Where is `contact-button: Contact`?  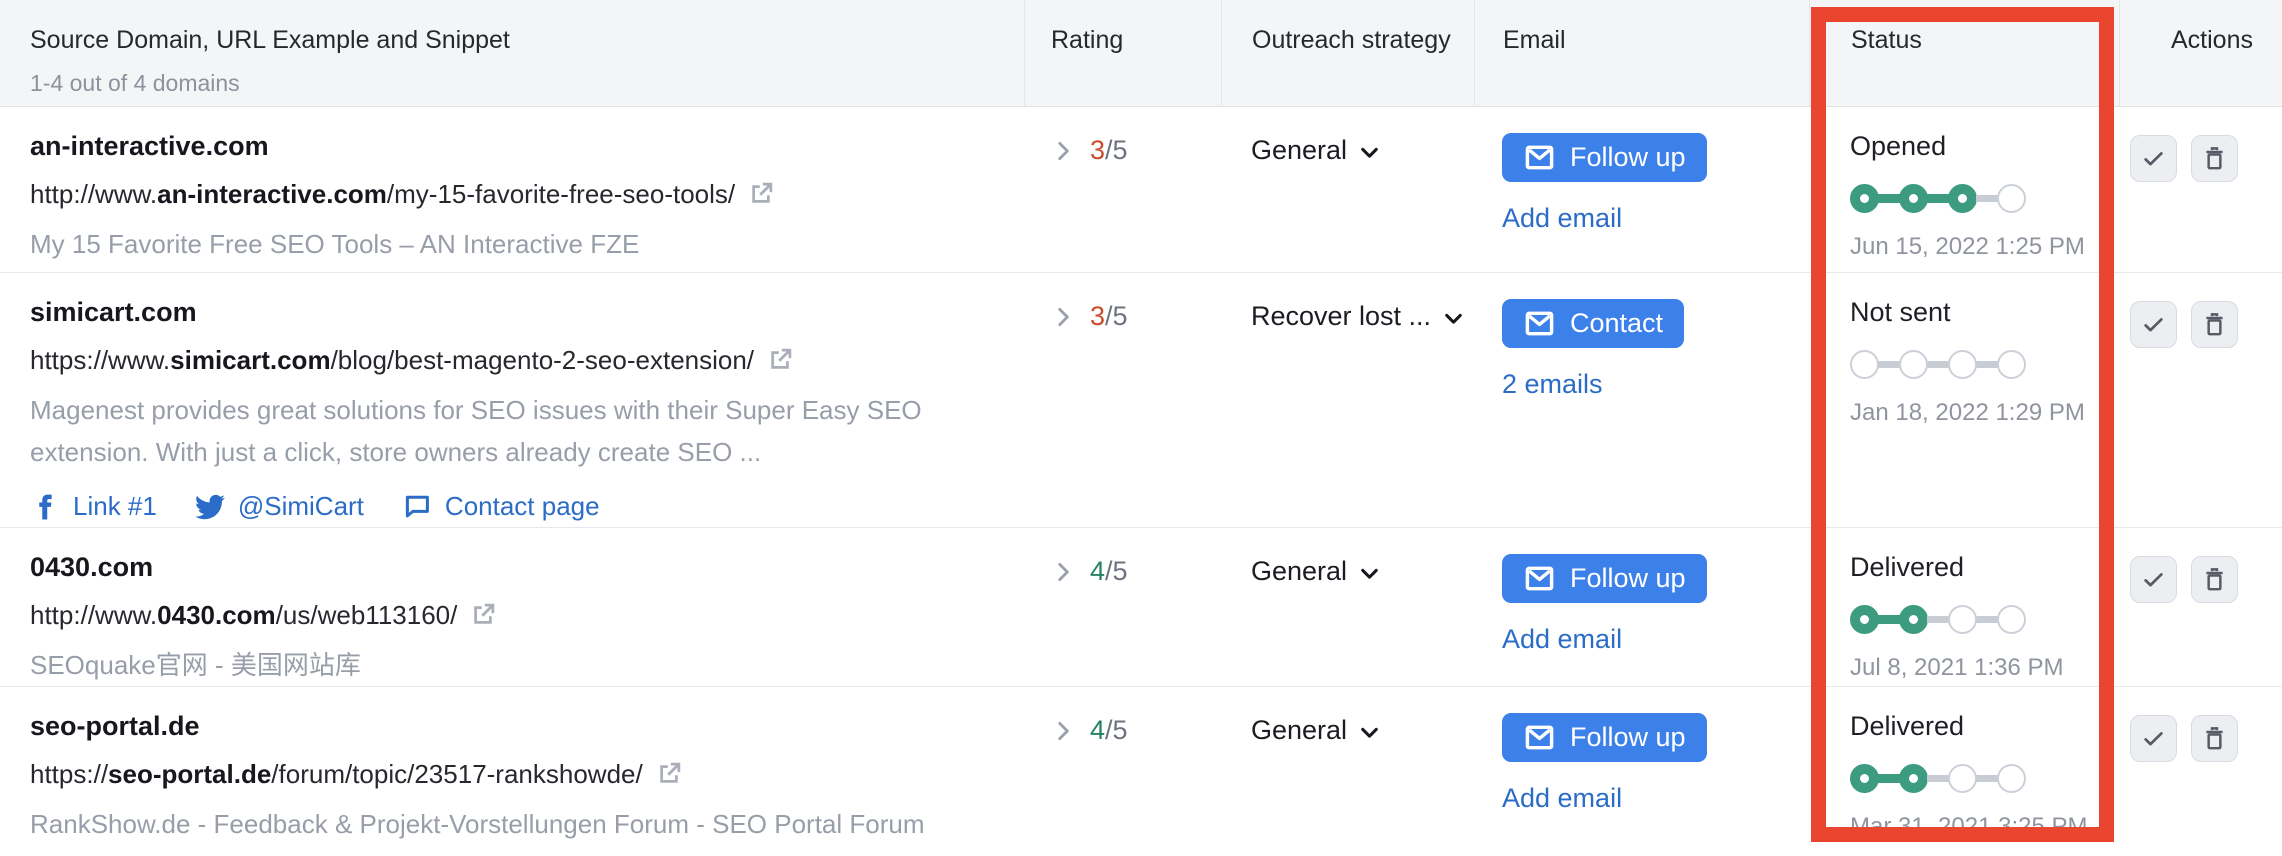 contact-button: Contact is located at coordinates (1593, 323).